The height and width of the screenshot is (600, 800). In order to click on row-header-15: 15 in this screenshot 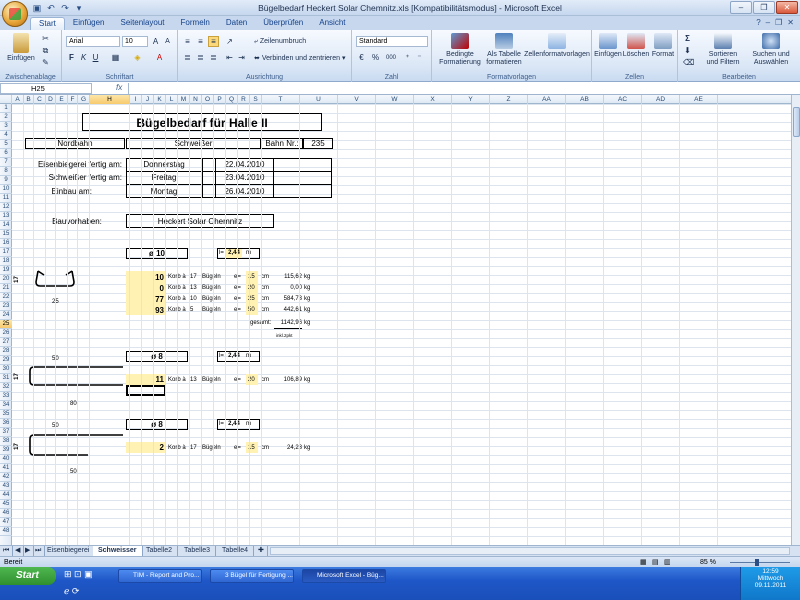, I will do `click(6, 234)`.